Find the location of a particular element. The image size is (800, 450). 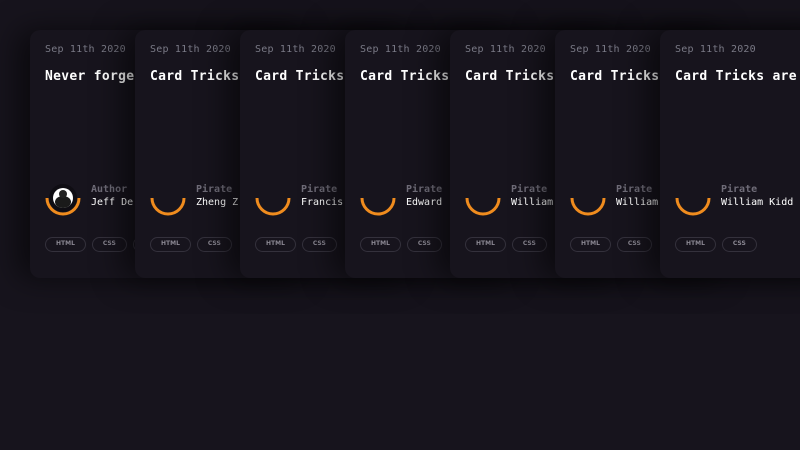

author-name: Jeff De is located at coordinates (112, 202).